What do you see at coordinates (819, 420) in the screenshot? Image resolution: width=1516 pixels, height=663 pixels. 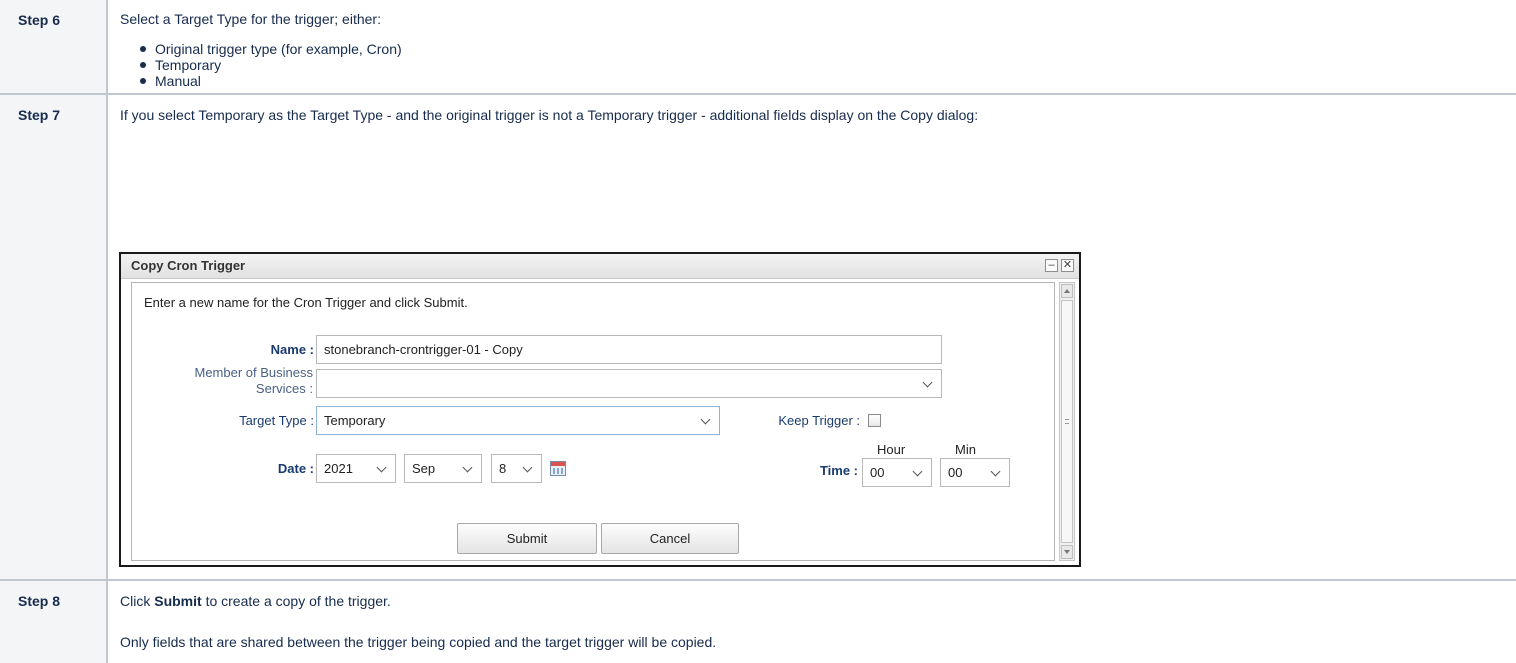 I see `keep-trigger-label: Keep Trigger :` at bounding box center [819, 420].